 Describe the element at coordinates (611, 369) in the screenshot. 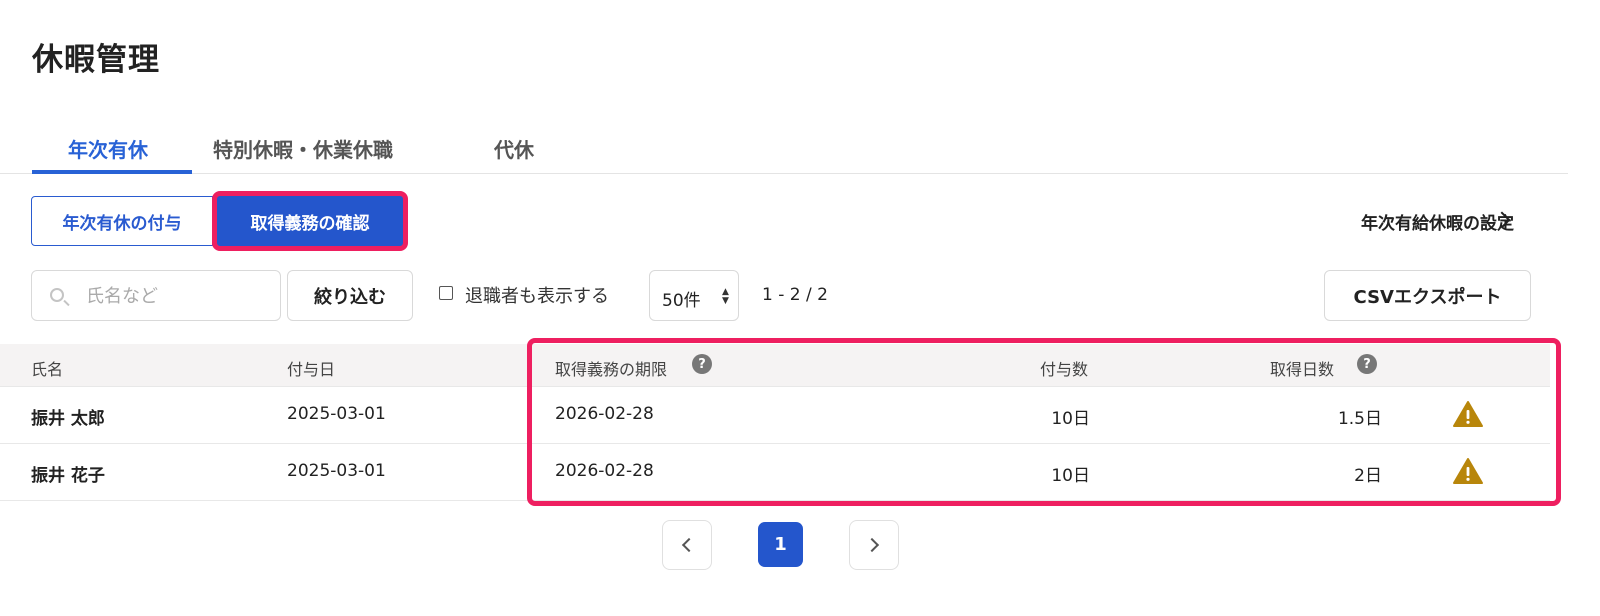

I see `header-deadline: 取得義務の期限` at that location.